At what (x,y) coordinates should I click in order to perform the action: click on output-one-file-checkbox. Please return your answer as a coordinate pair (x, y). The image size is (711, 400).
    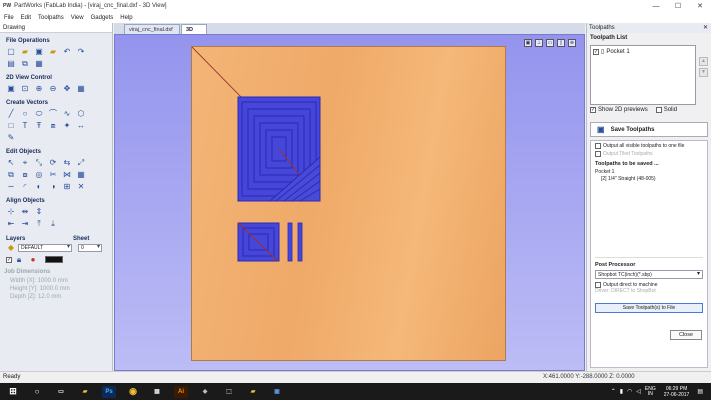
    Looking at the image, I should click on (598, 146).